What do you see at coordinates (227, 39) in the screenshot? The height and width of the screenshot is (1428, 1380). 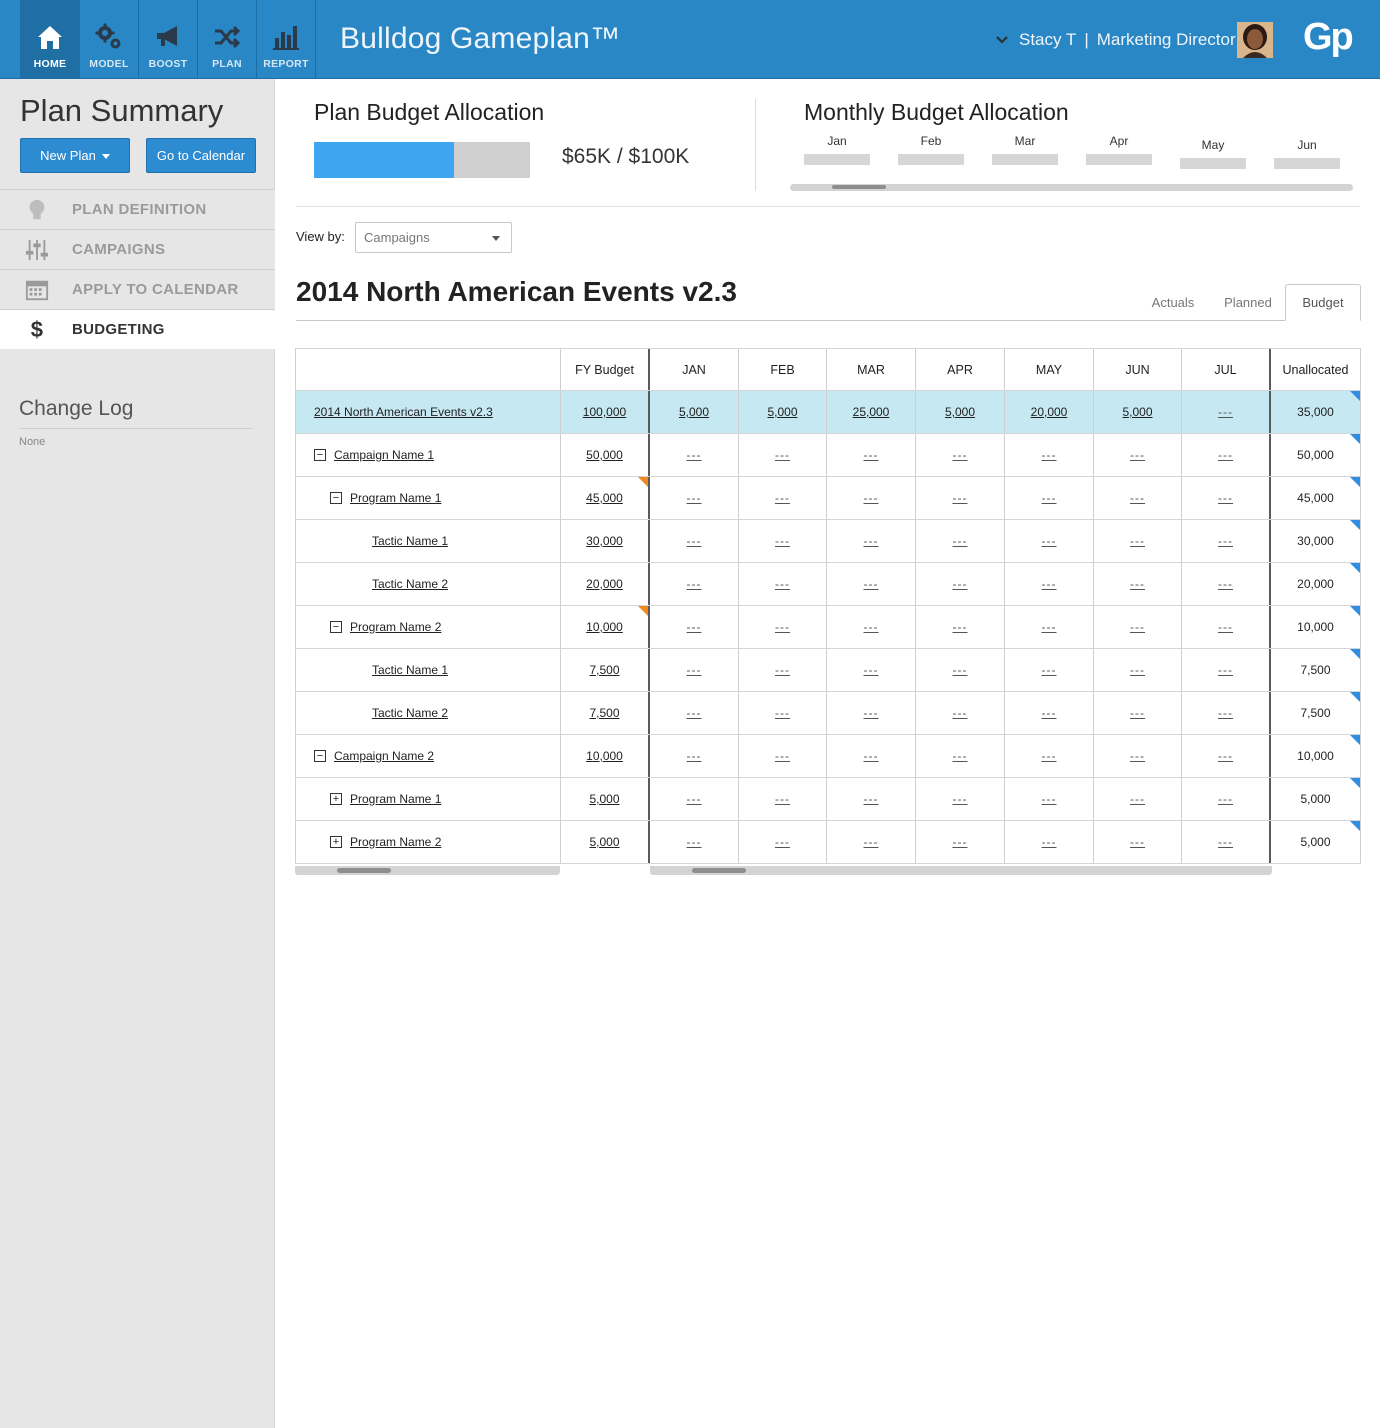 I see `nav-plan: PLAN` at bounding box center [227, 39].